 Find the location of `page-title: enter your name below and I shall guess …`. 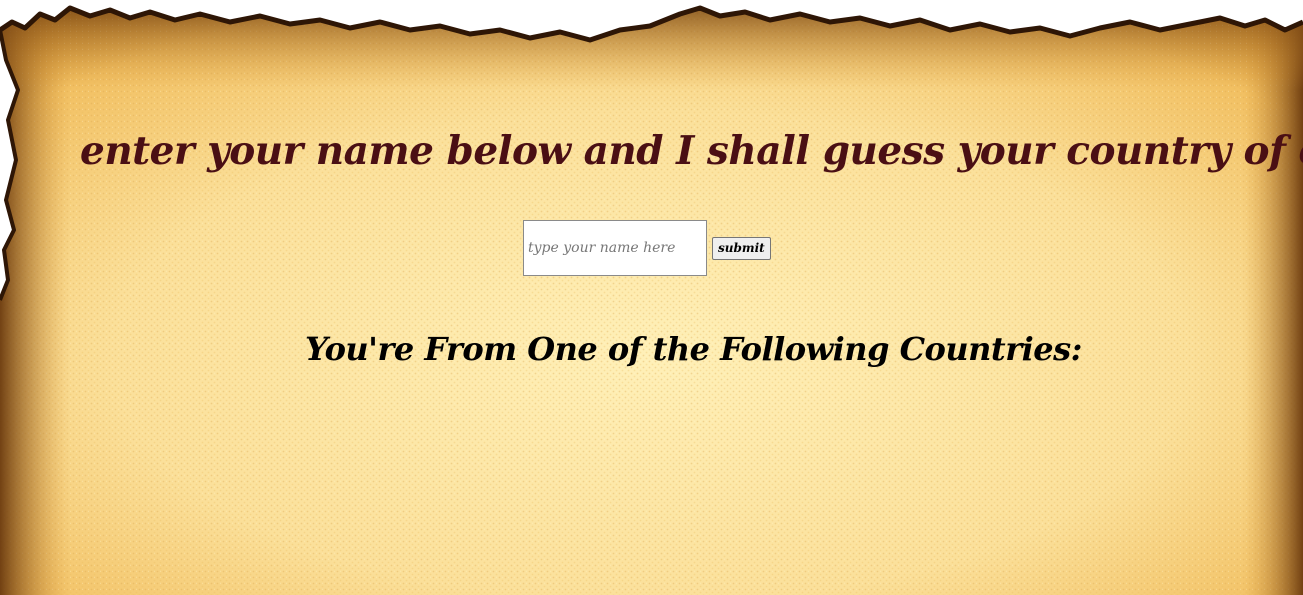

page-title: enter your name below and I shall guess … is located at coordinates (691, 151).